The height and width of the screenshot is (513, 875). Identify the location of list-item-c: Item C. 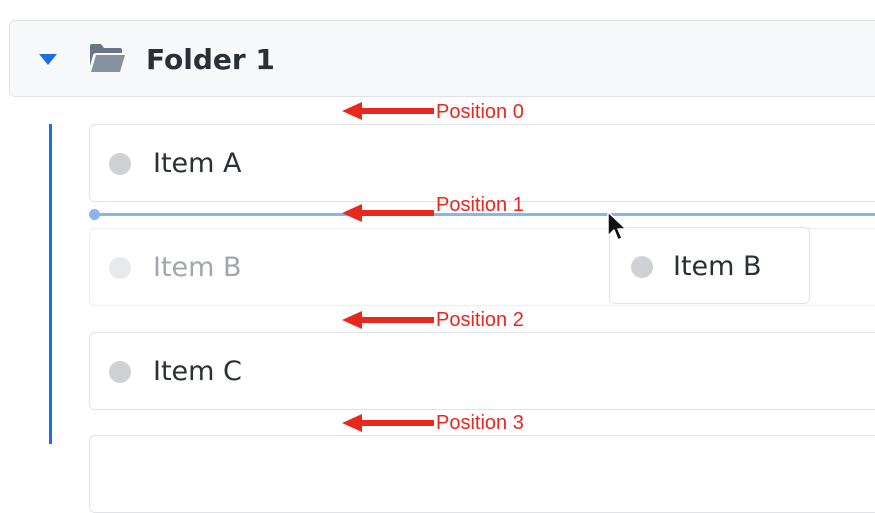
(482, 371).